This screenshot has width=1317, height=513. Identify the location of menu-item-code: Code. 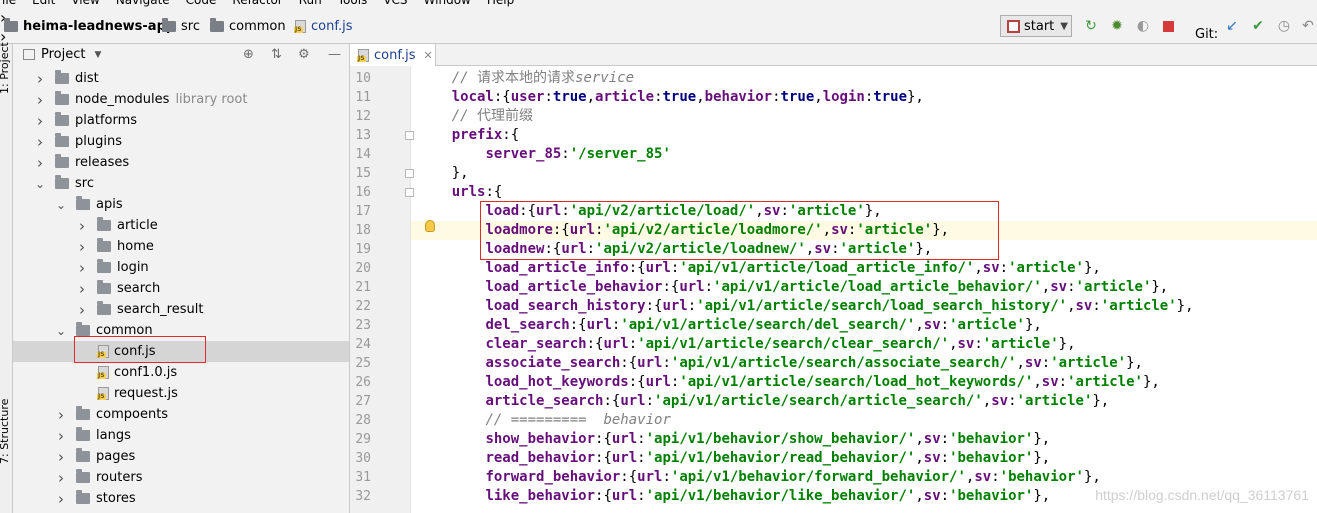
(201, 3).